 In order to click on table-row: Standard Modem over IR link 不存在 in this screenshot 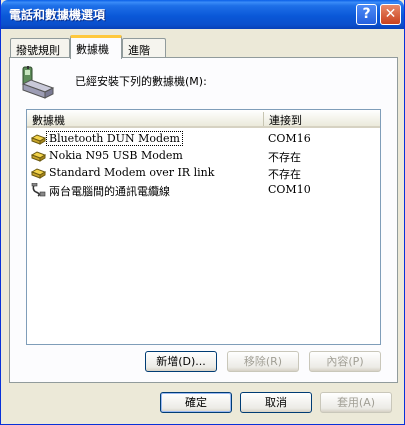, I will do `click(203, 173)`.